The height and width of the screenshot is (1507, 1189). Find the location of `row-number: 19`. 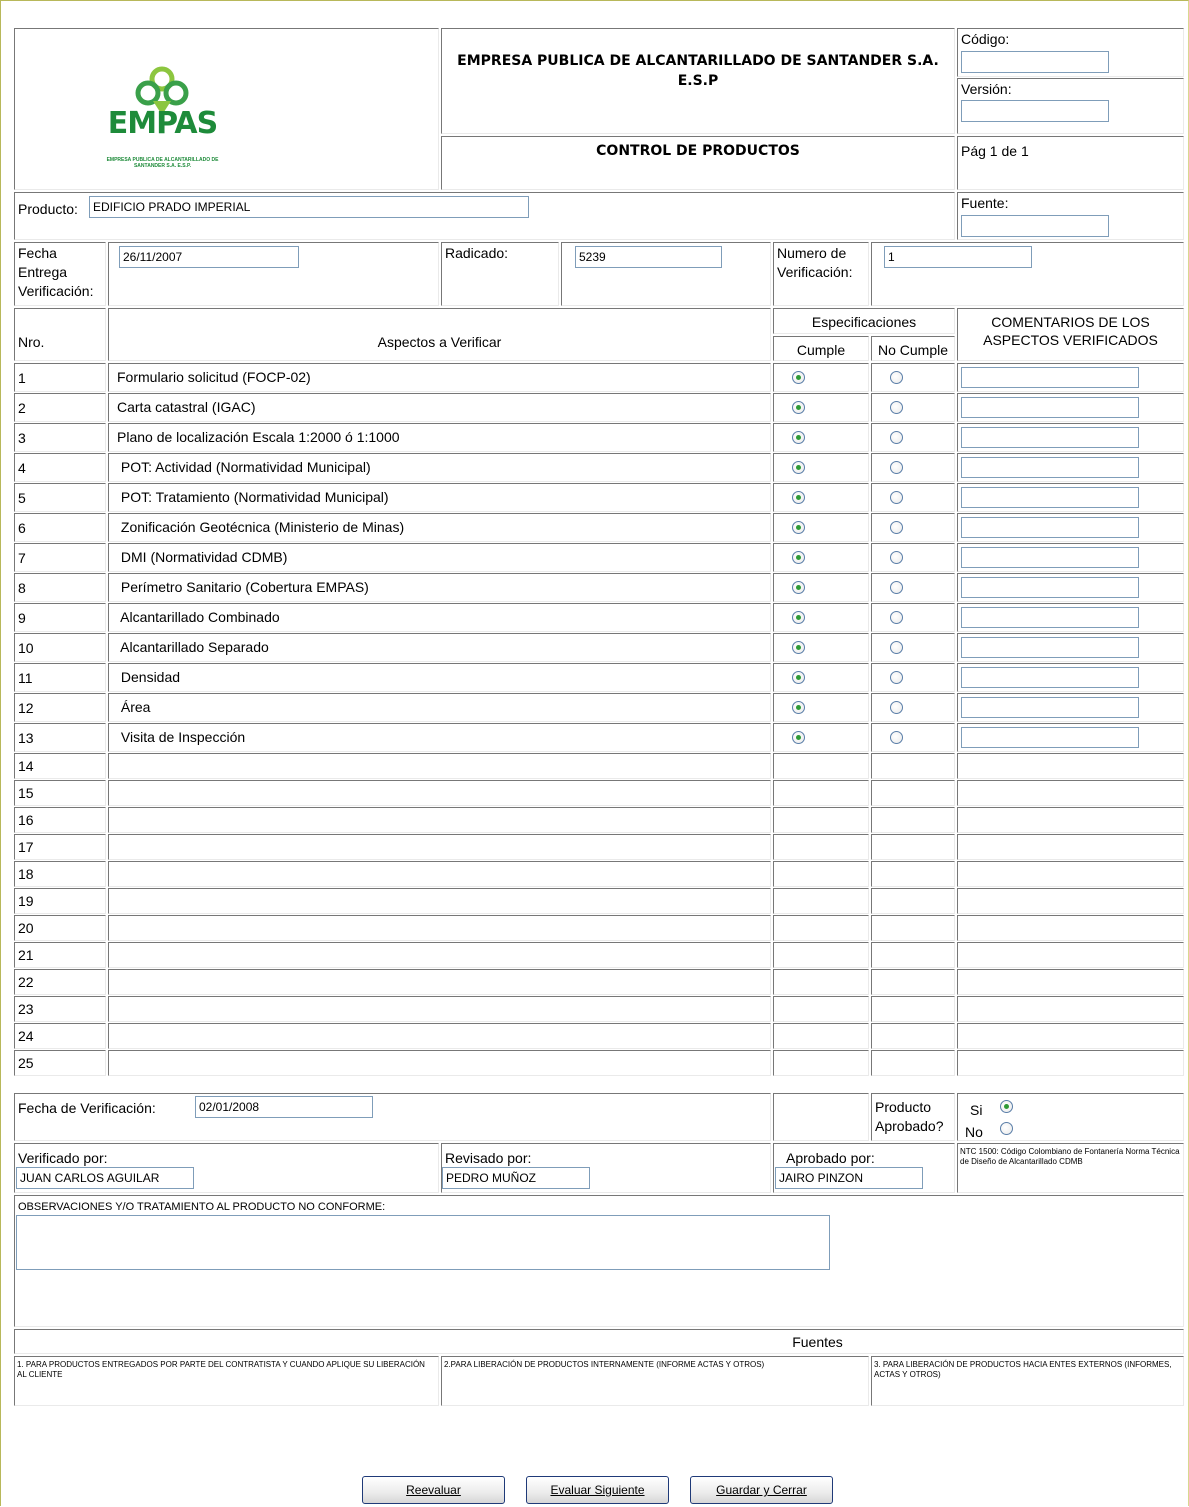

row-number: 19 is located at coordinates (60, 901).